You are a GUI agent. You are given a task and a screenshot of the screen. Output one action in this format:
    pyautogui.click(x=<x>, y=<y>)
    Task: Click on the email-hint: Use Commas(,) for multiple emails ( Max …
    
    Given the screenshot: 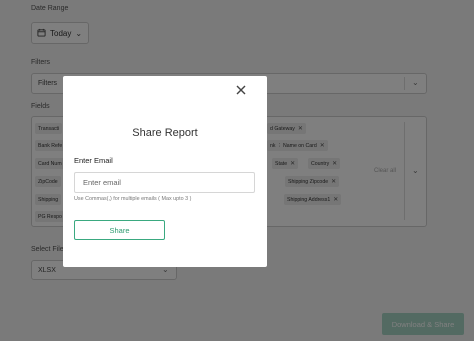 What is the action you would take?
    pyautogui.click(x=133, y=199)
    